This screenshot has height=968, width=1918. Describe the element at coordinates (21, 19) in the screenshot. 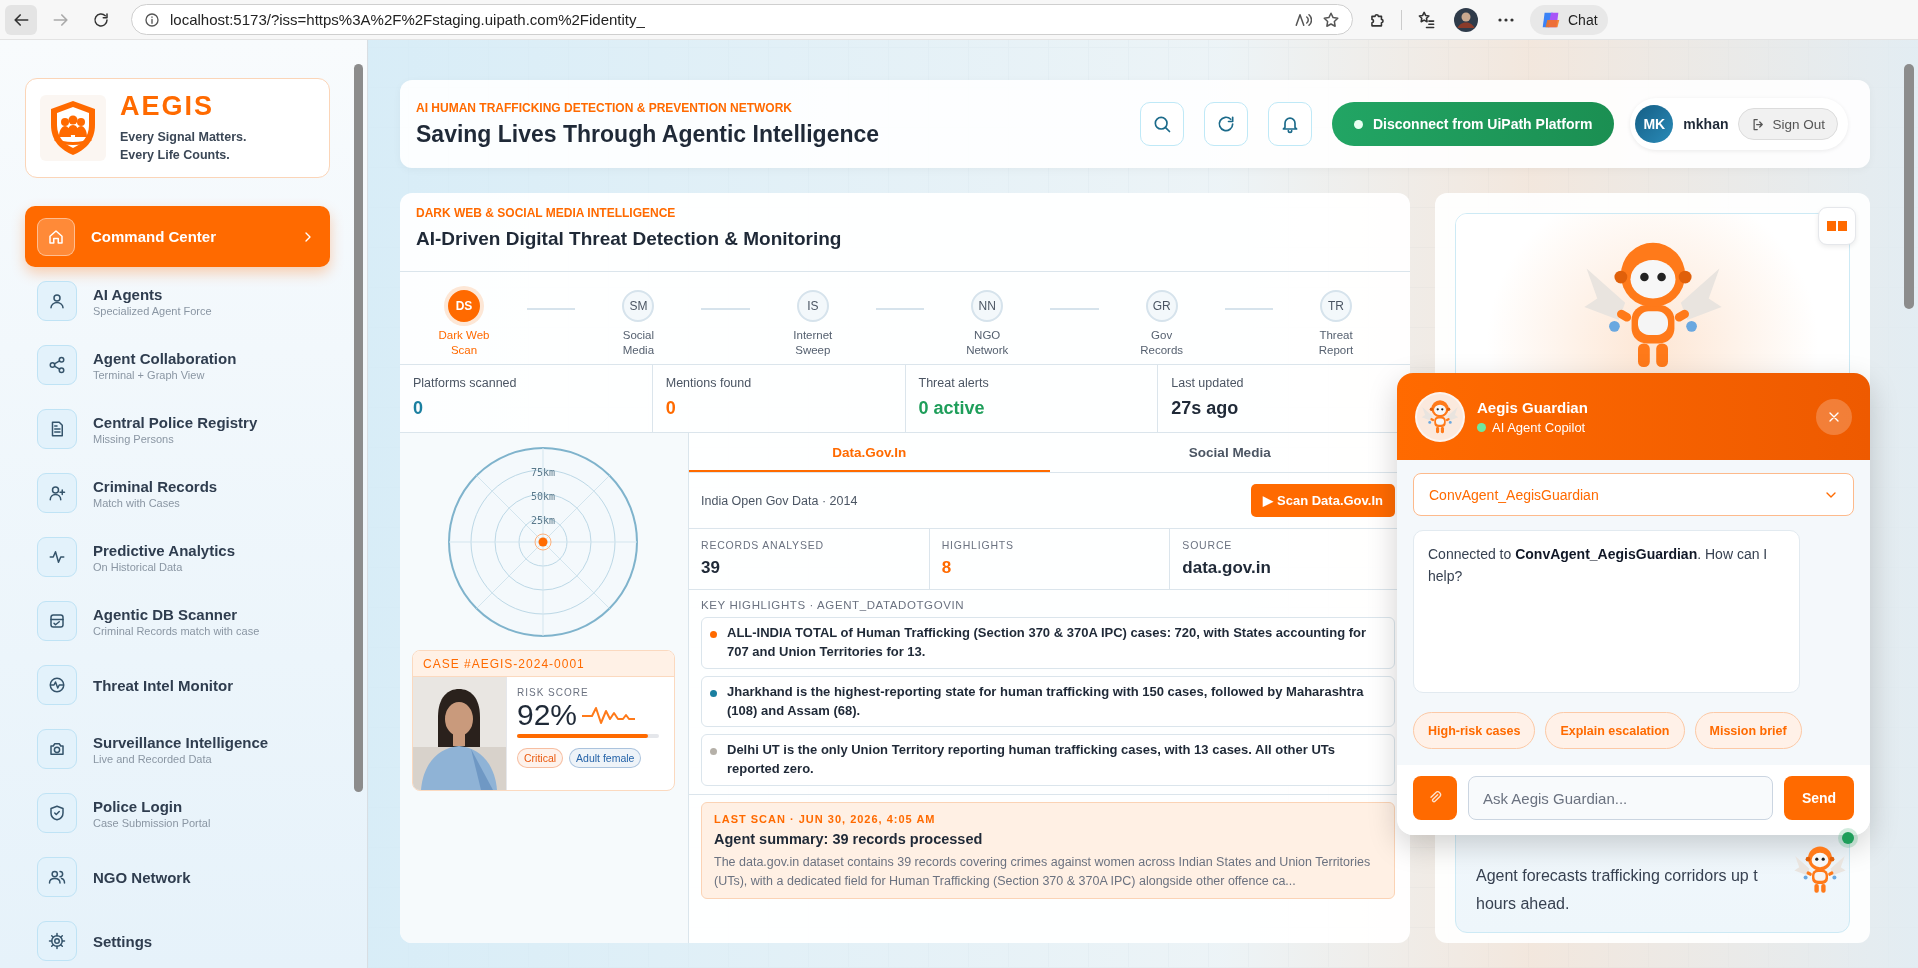

I see `back-button` at that location.